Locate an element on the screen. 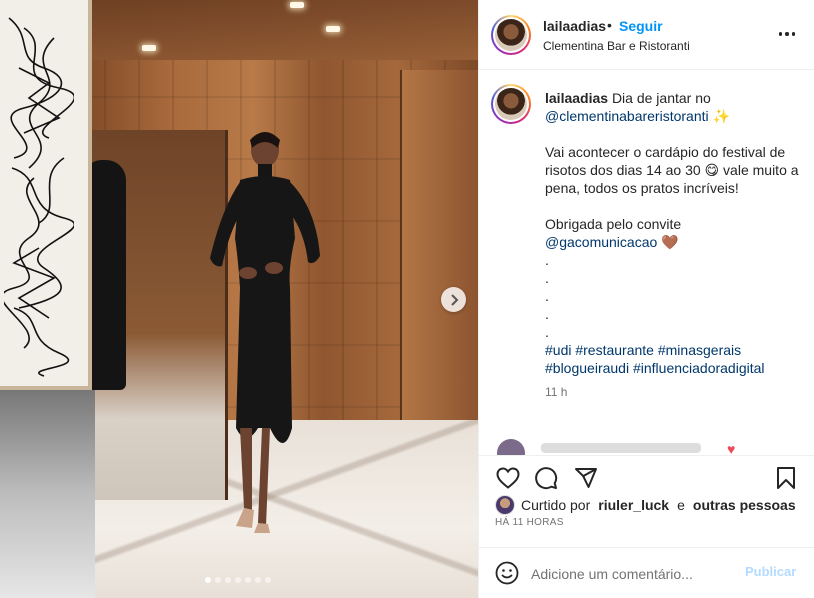  heart-icon is located at coordinates (508, 478).